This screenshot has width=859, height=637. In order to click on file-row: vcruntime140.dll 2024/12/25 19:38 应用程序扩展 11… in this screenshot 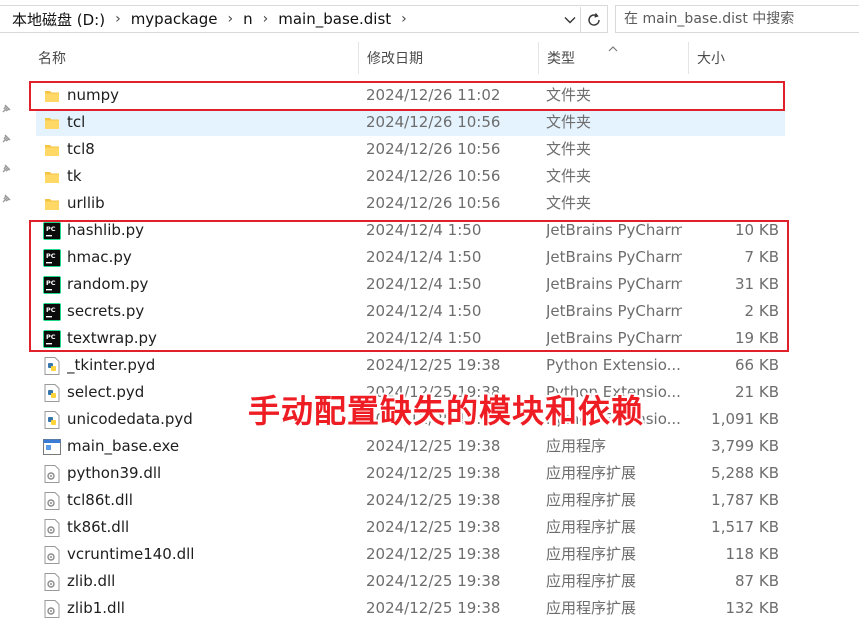, I will do `click(410, 554)`.